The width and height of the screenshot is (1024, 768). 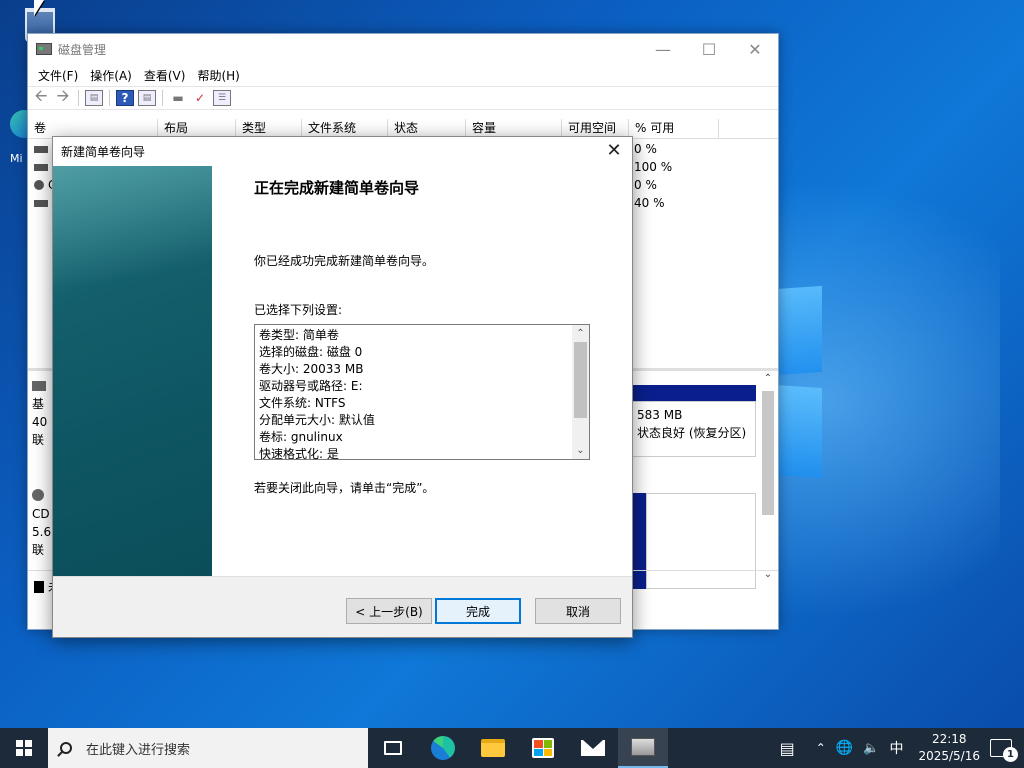 What do you see at coordinates (342, 606) in the screenshot?
I see `wizard-button-bar: < 上一步(B) 完成 取消` at bounding box center [342, 606].